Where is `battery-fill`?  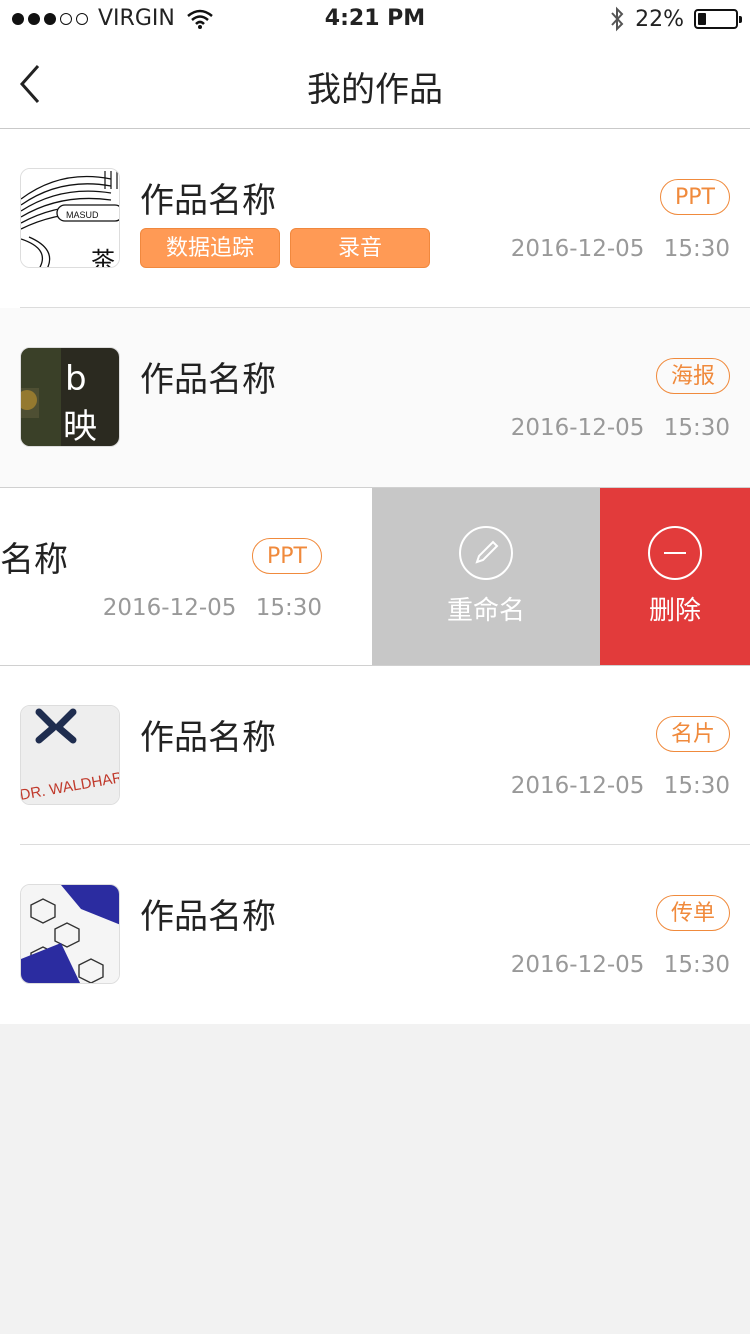
battery-fill is located at coordinates (702, 19).